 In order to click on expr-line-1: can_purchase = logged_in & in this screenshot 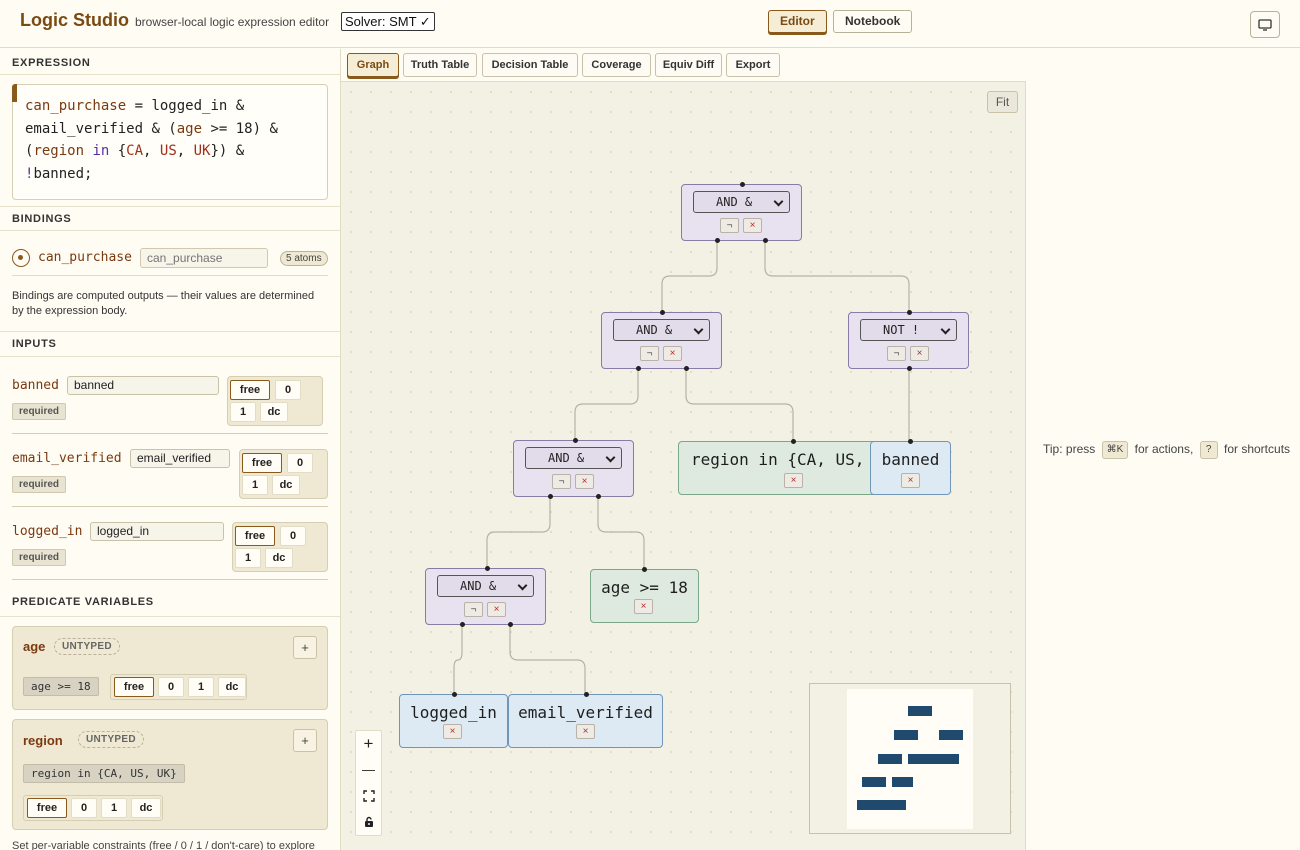, I will do `click(135, 106)`.